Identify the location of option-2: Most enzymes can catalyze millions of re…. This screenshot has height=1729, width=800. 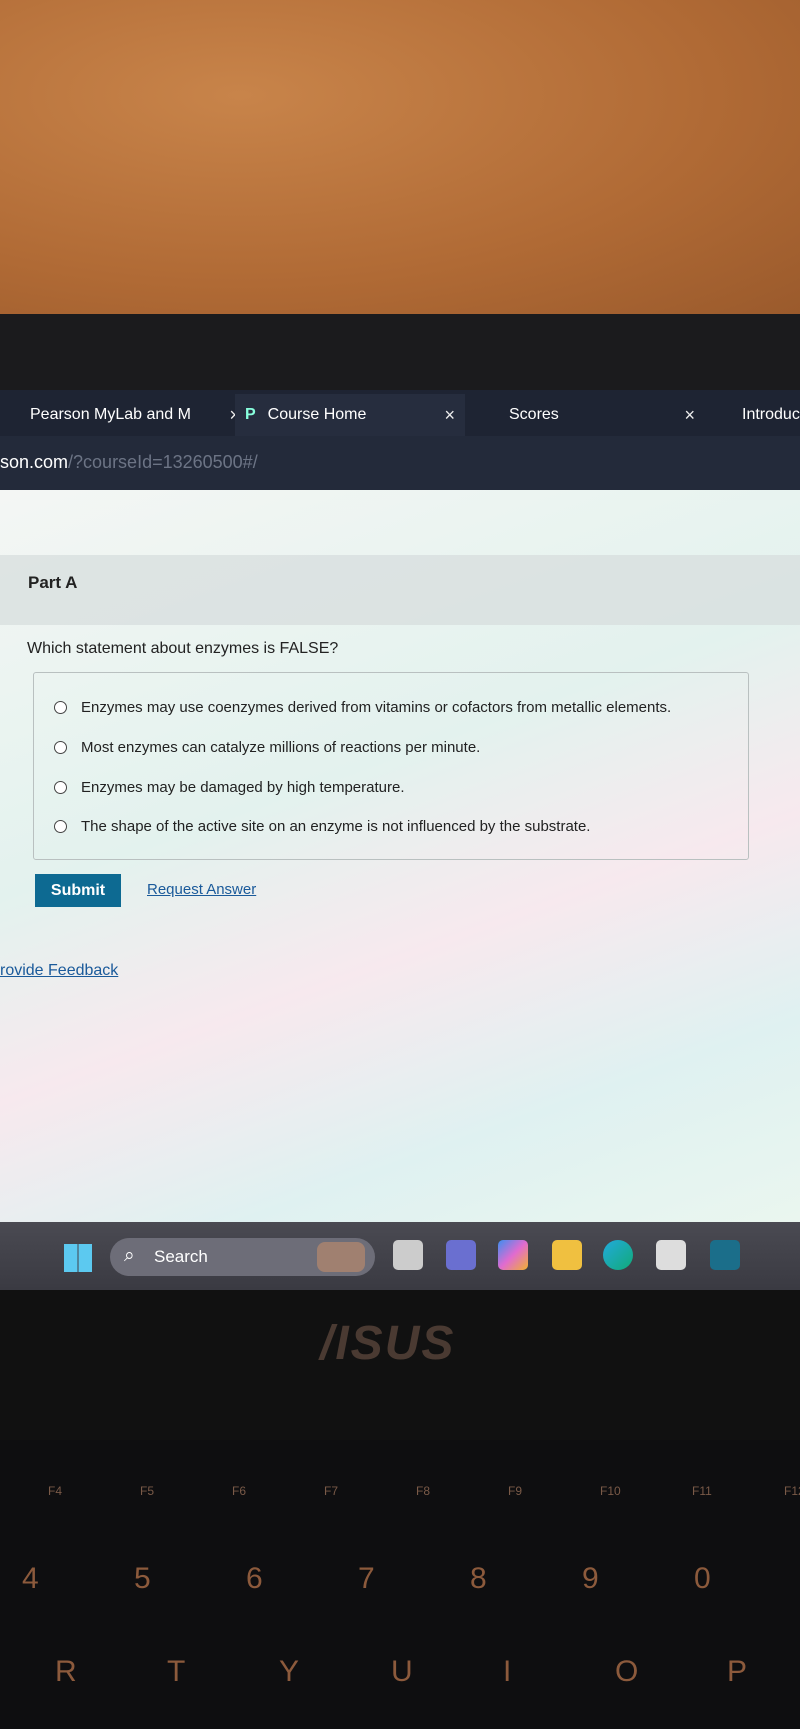
(267, 747).